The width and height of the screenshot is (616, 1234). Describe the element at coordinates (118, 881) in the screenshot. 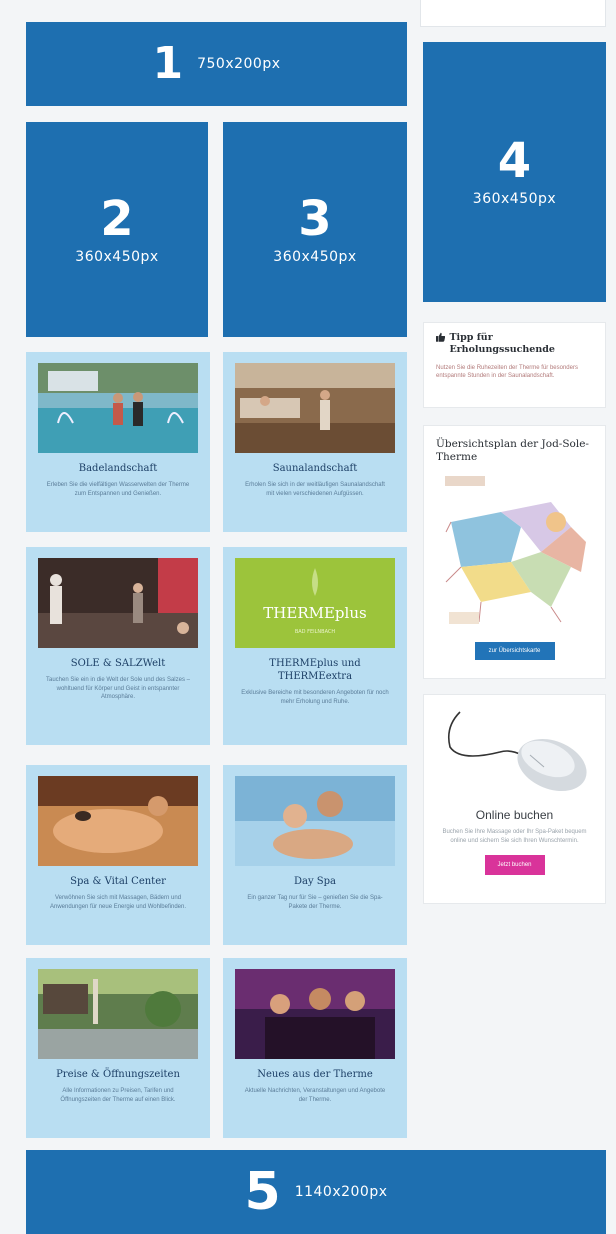

I see `card-title: Spa & Vital Center` at that location.